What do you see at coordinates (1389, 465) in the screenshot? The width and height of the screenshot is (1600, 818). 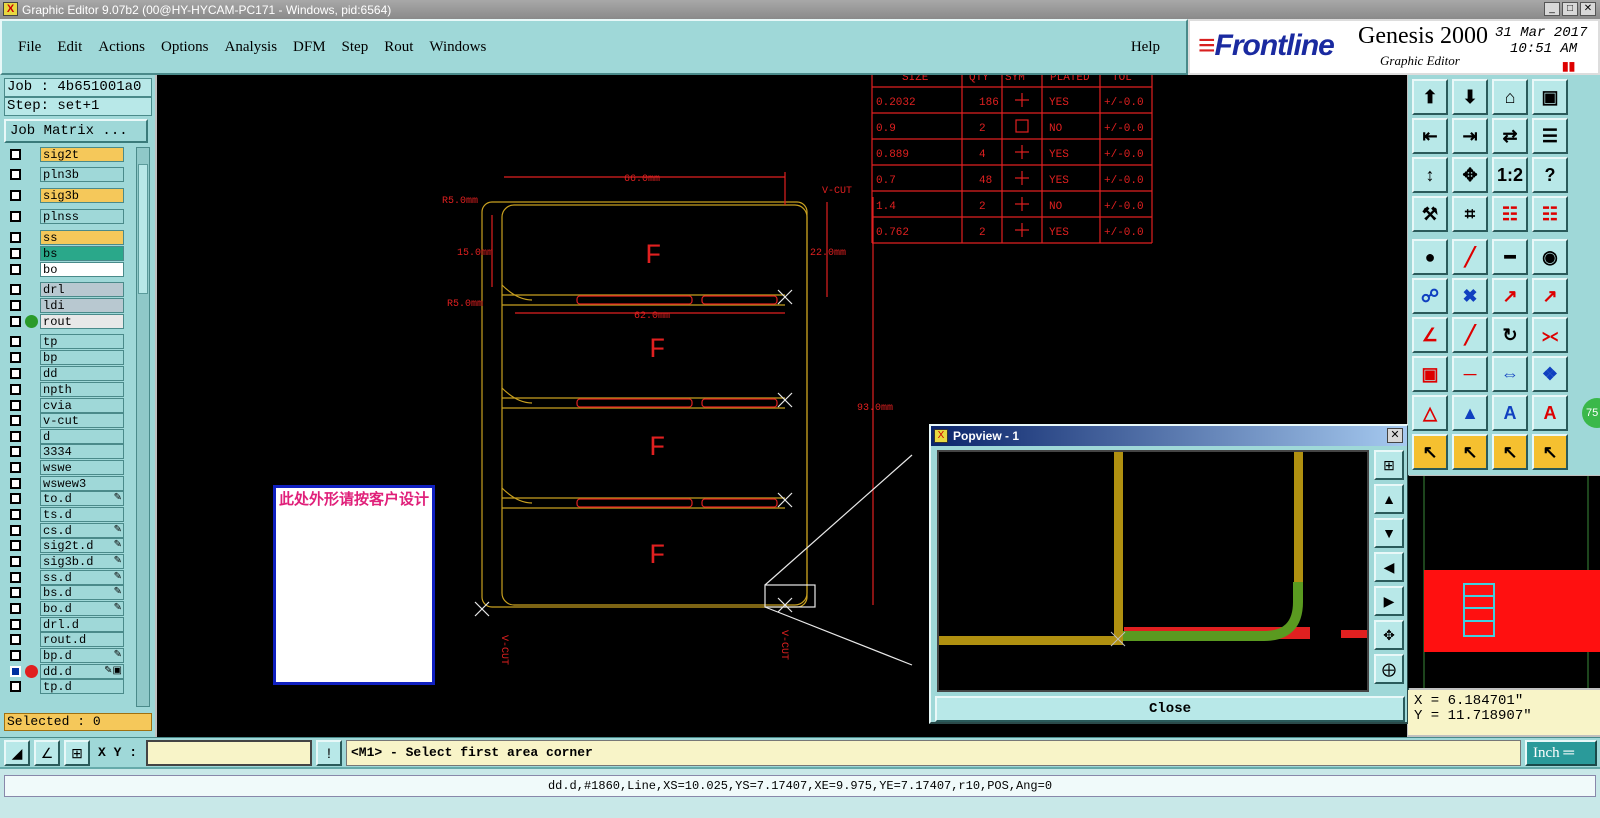 I see `popview-zoom-icon: ⊞` at bounding box center [1389, 465].